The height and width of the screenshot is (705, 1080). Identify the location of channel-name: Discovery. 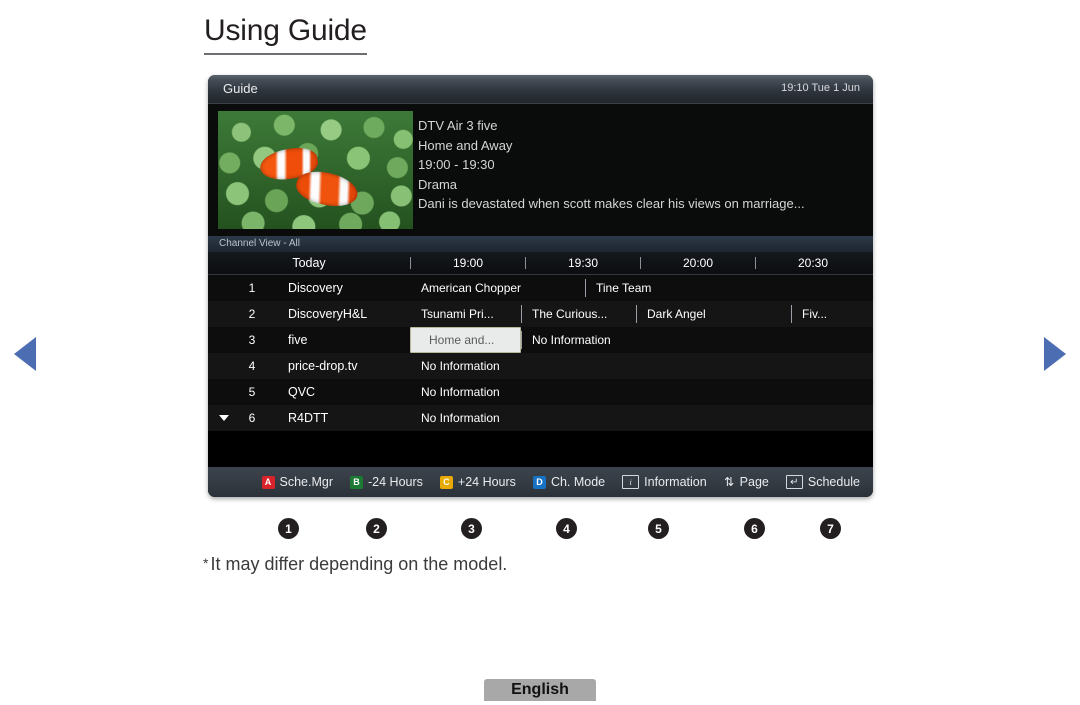
(315, 288).